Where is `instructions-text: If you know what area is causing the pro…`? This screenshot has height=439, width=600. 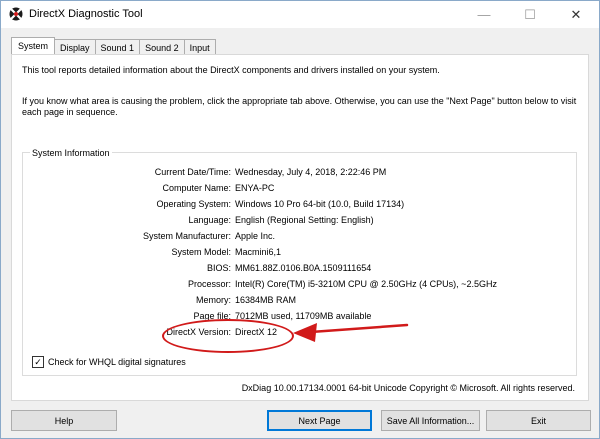 instructions-text: If you know what area is causing the pro… is located at coordinates (299, 106).